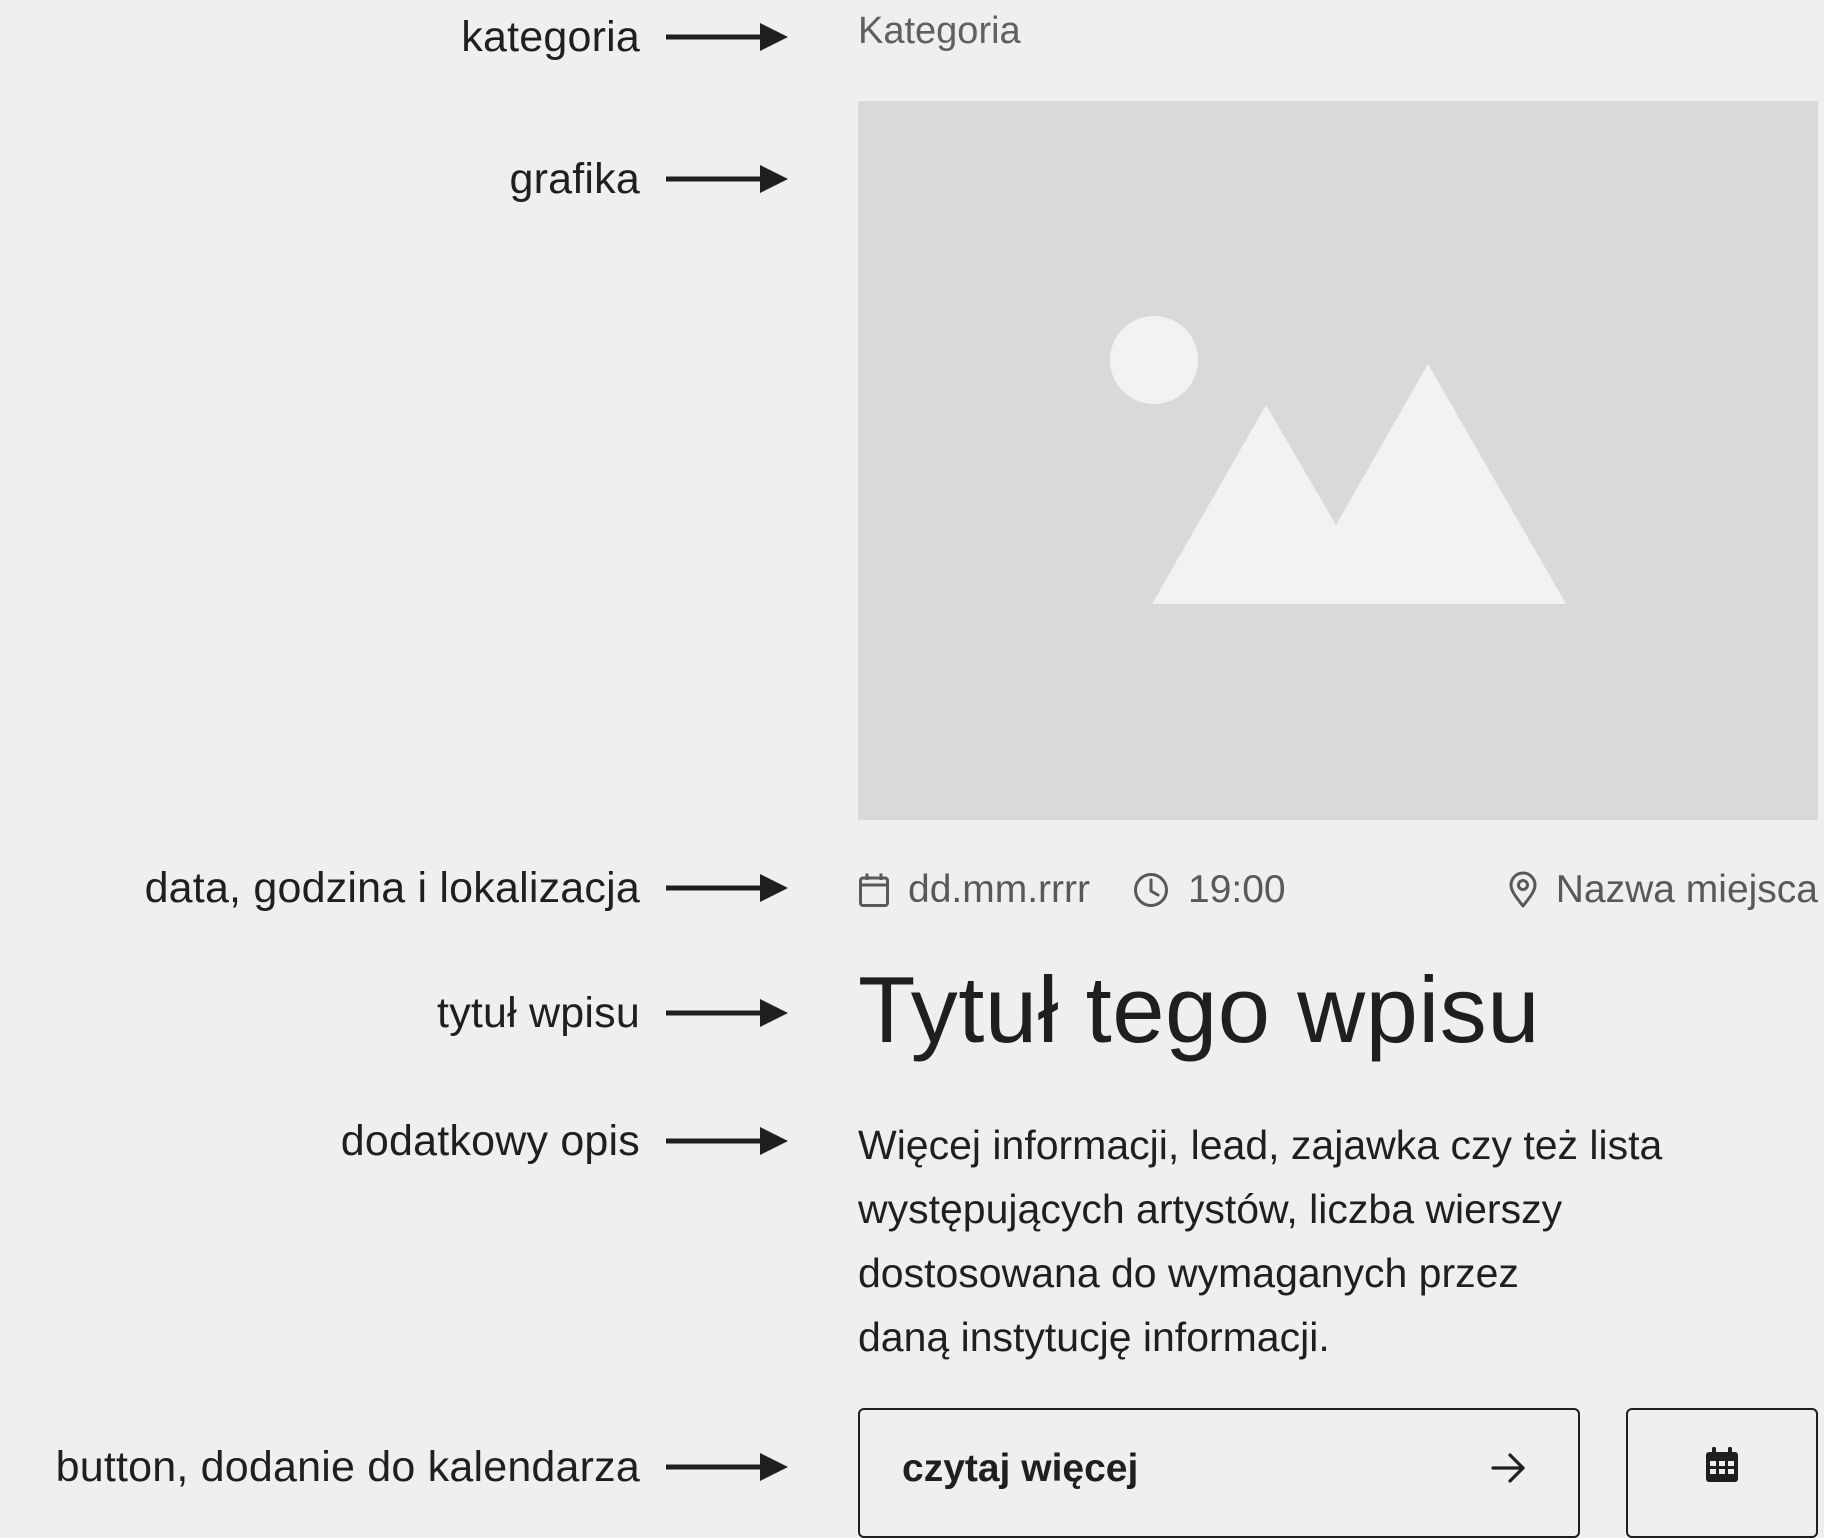 This screenshot has width=1824, height=1538. I want to click on annotation-meta: data, godzina i lokalizacja, so click(467, 888).